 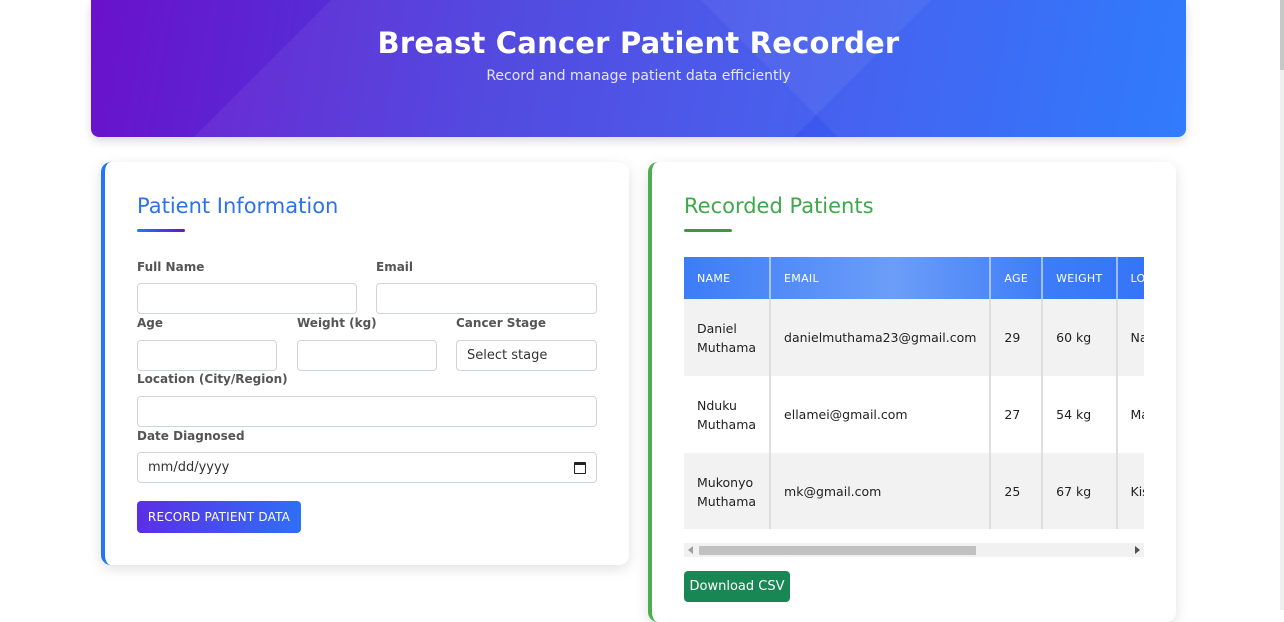 What do you see at coordinates (171, 267) in the screenshot?
I see `full-name-label: Full Name` at bounding box center [171, 267].